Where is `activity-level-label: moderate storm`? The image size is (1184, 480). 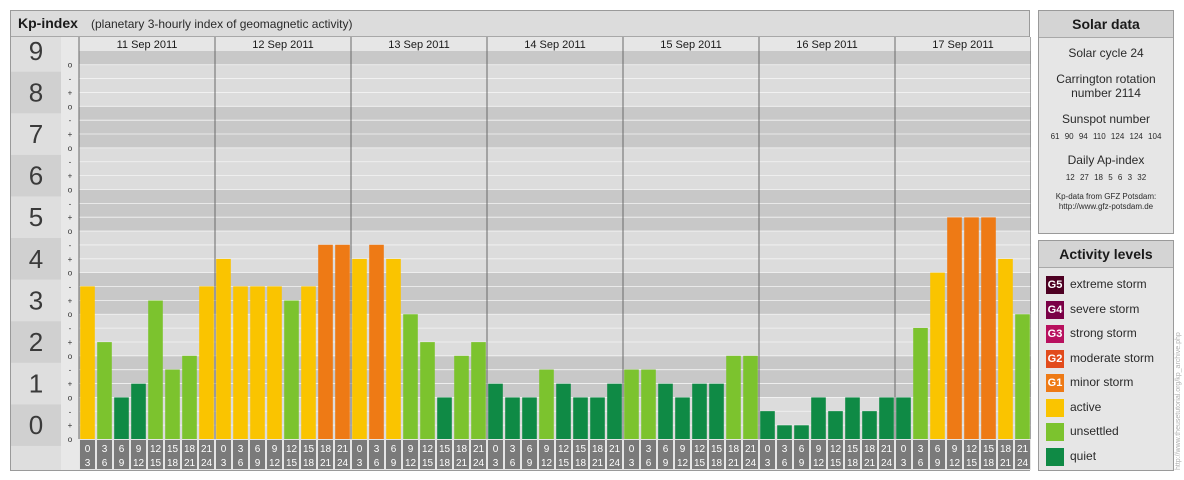
activity-level-label: moderate storm is located at coordinates (1112, 357).